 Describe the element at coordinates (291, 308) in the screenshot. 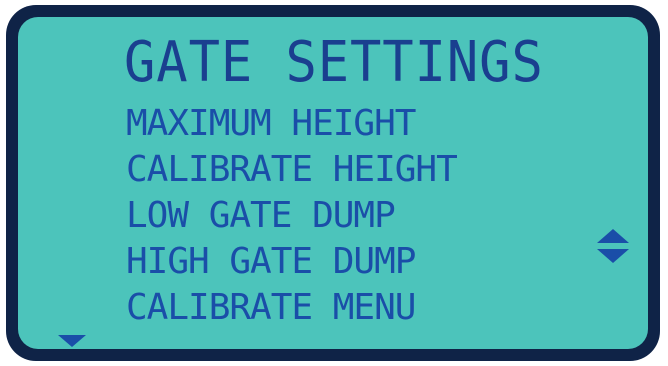

I see `menu-item-calibrate-menu: CALIBRATE MENU` at that location.